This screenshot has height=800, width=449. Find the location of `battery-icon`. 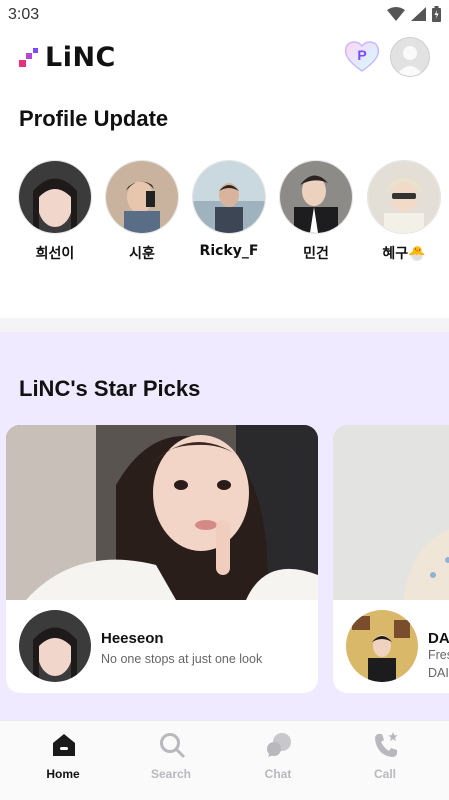

battery-icon is located at coordinates (436, 14).